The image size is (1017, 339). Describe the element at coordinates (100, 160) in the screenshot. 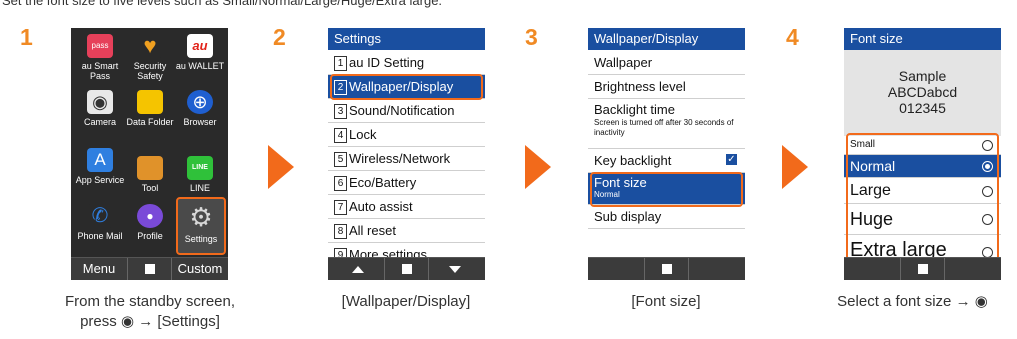

I see `app-service-icon: A` at that location.